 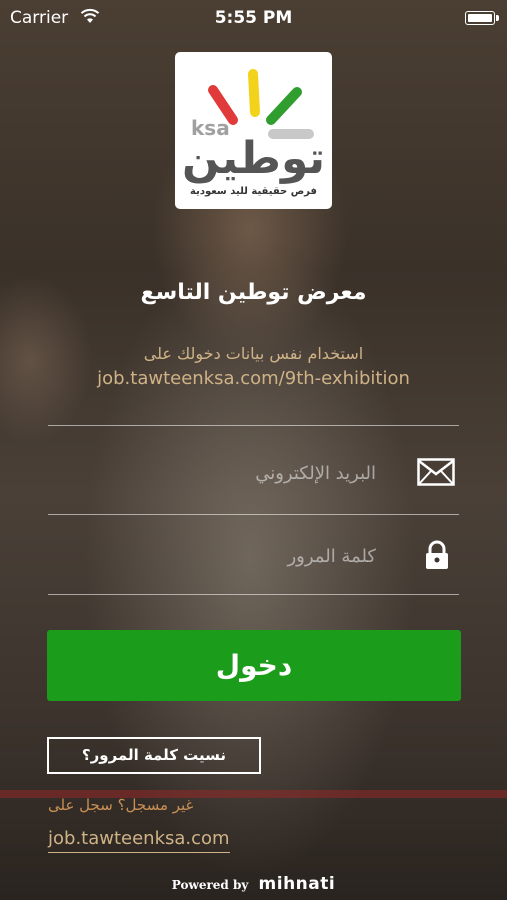 I want to click on login-button: دخول, so click(x=254, y=665).